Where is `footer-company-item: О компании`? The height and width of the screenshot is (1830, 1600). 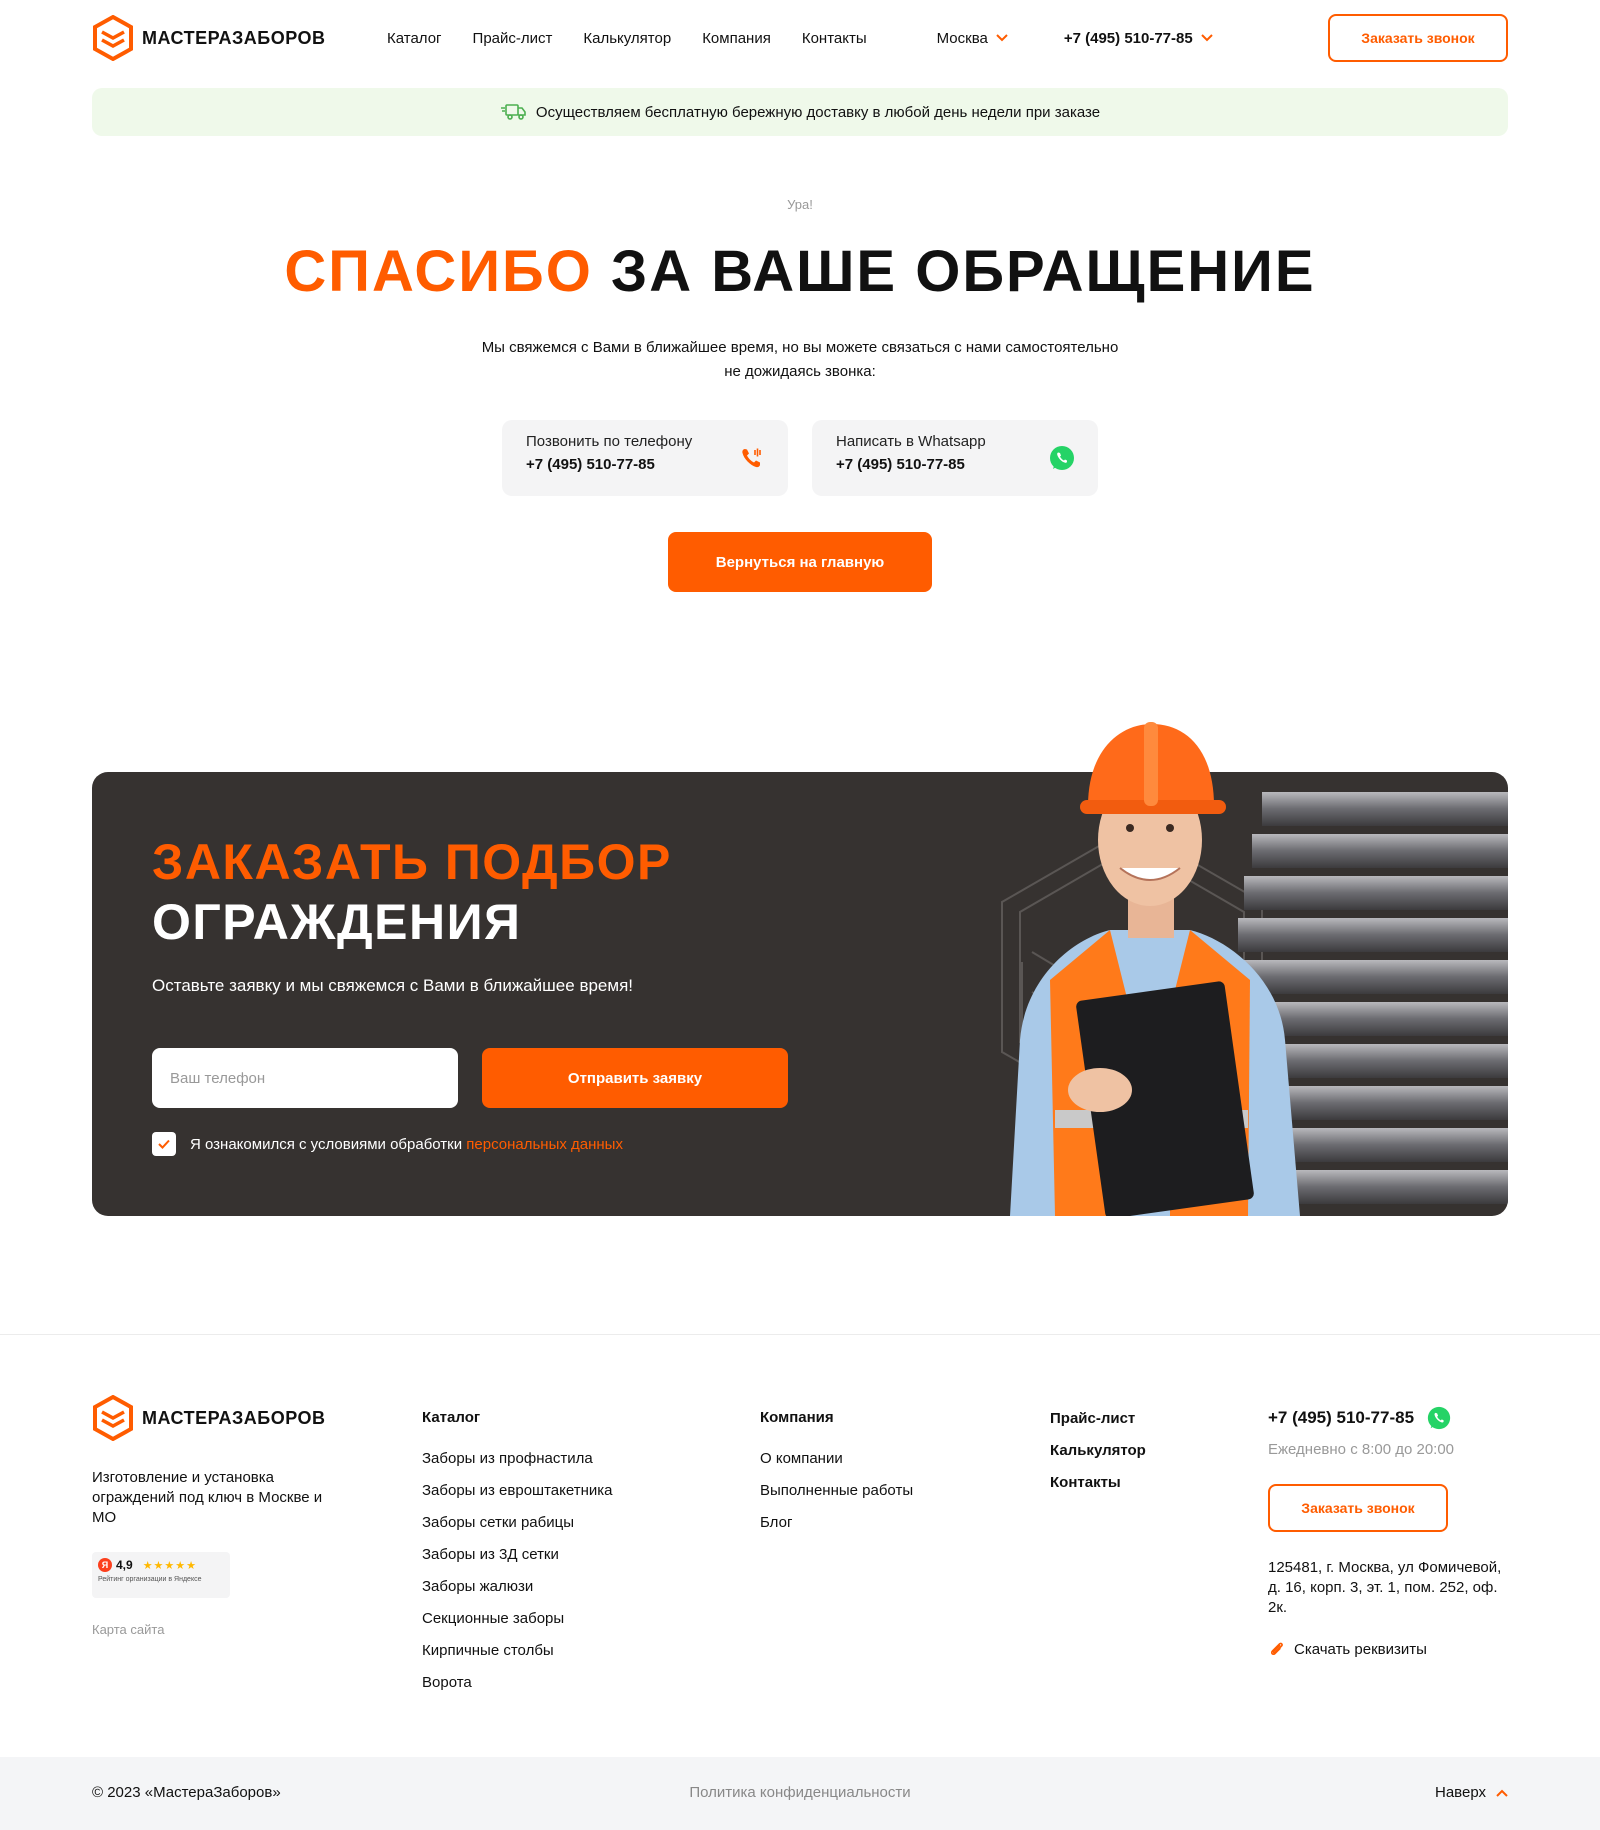
footer-company-item: О компании is located at coordinates (836, 1459).